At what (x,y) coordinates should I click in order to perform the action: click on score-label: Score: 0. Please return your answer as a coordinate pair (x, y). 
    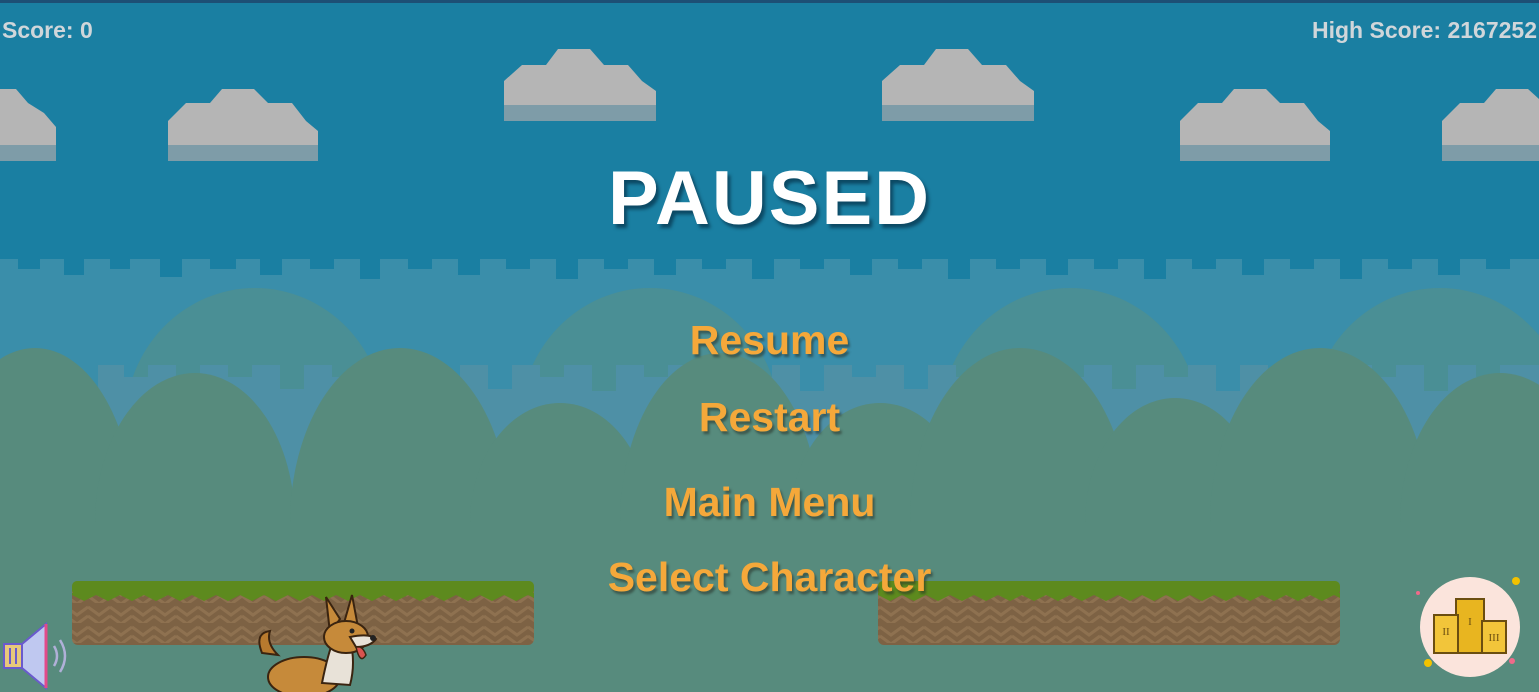
    Looking at the image, I should click on (47, 30).